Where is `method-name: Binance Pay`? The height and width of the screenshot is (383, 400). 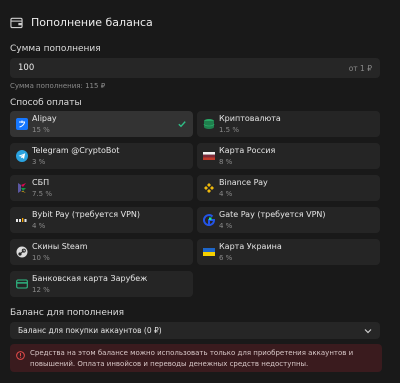
method-name: Binance Pay is located at coordinates (243, 182).